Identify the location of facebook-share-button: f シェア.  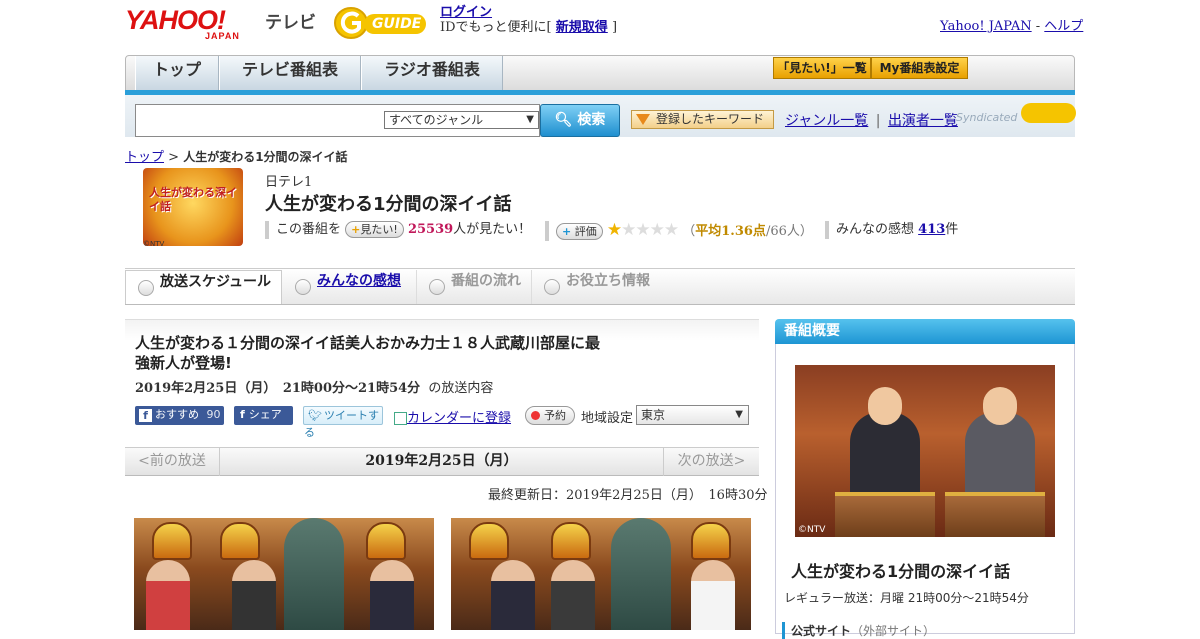
(263, 415).